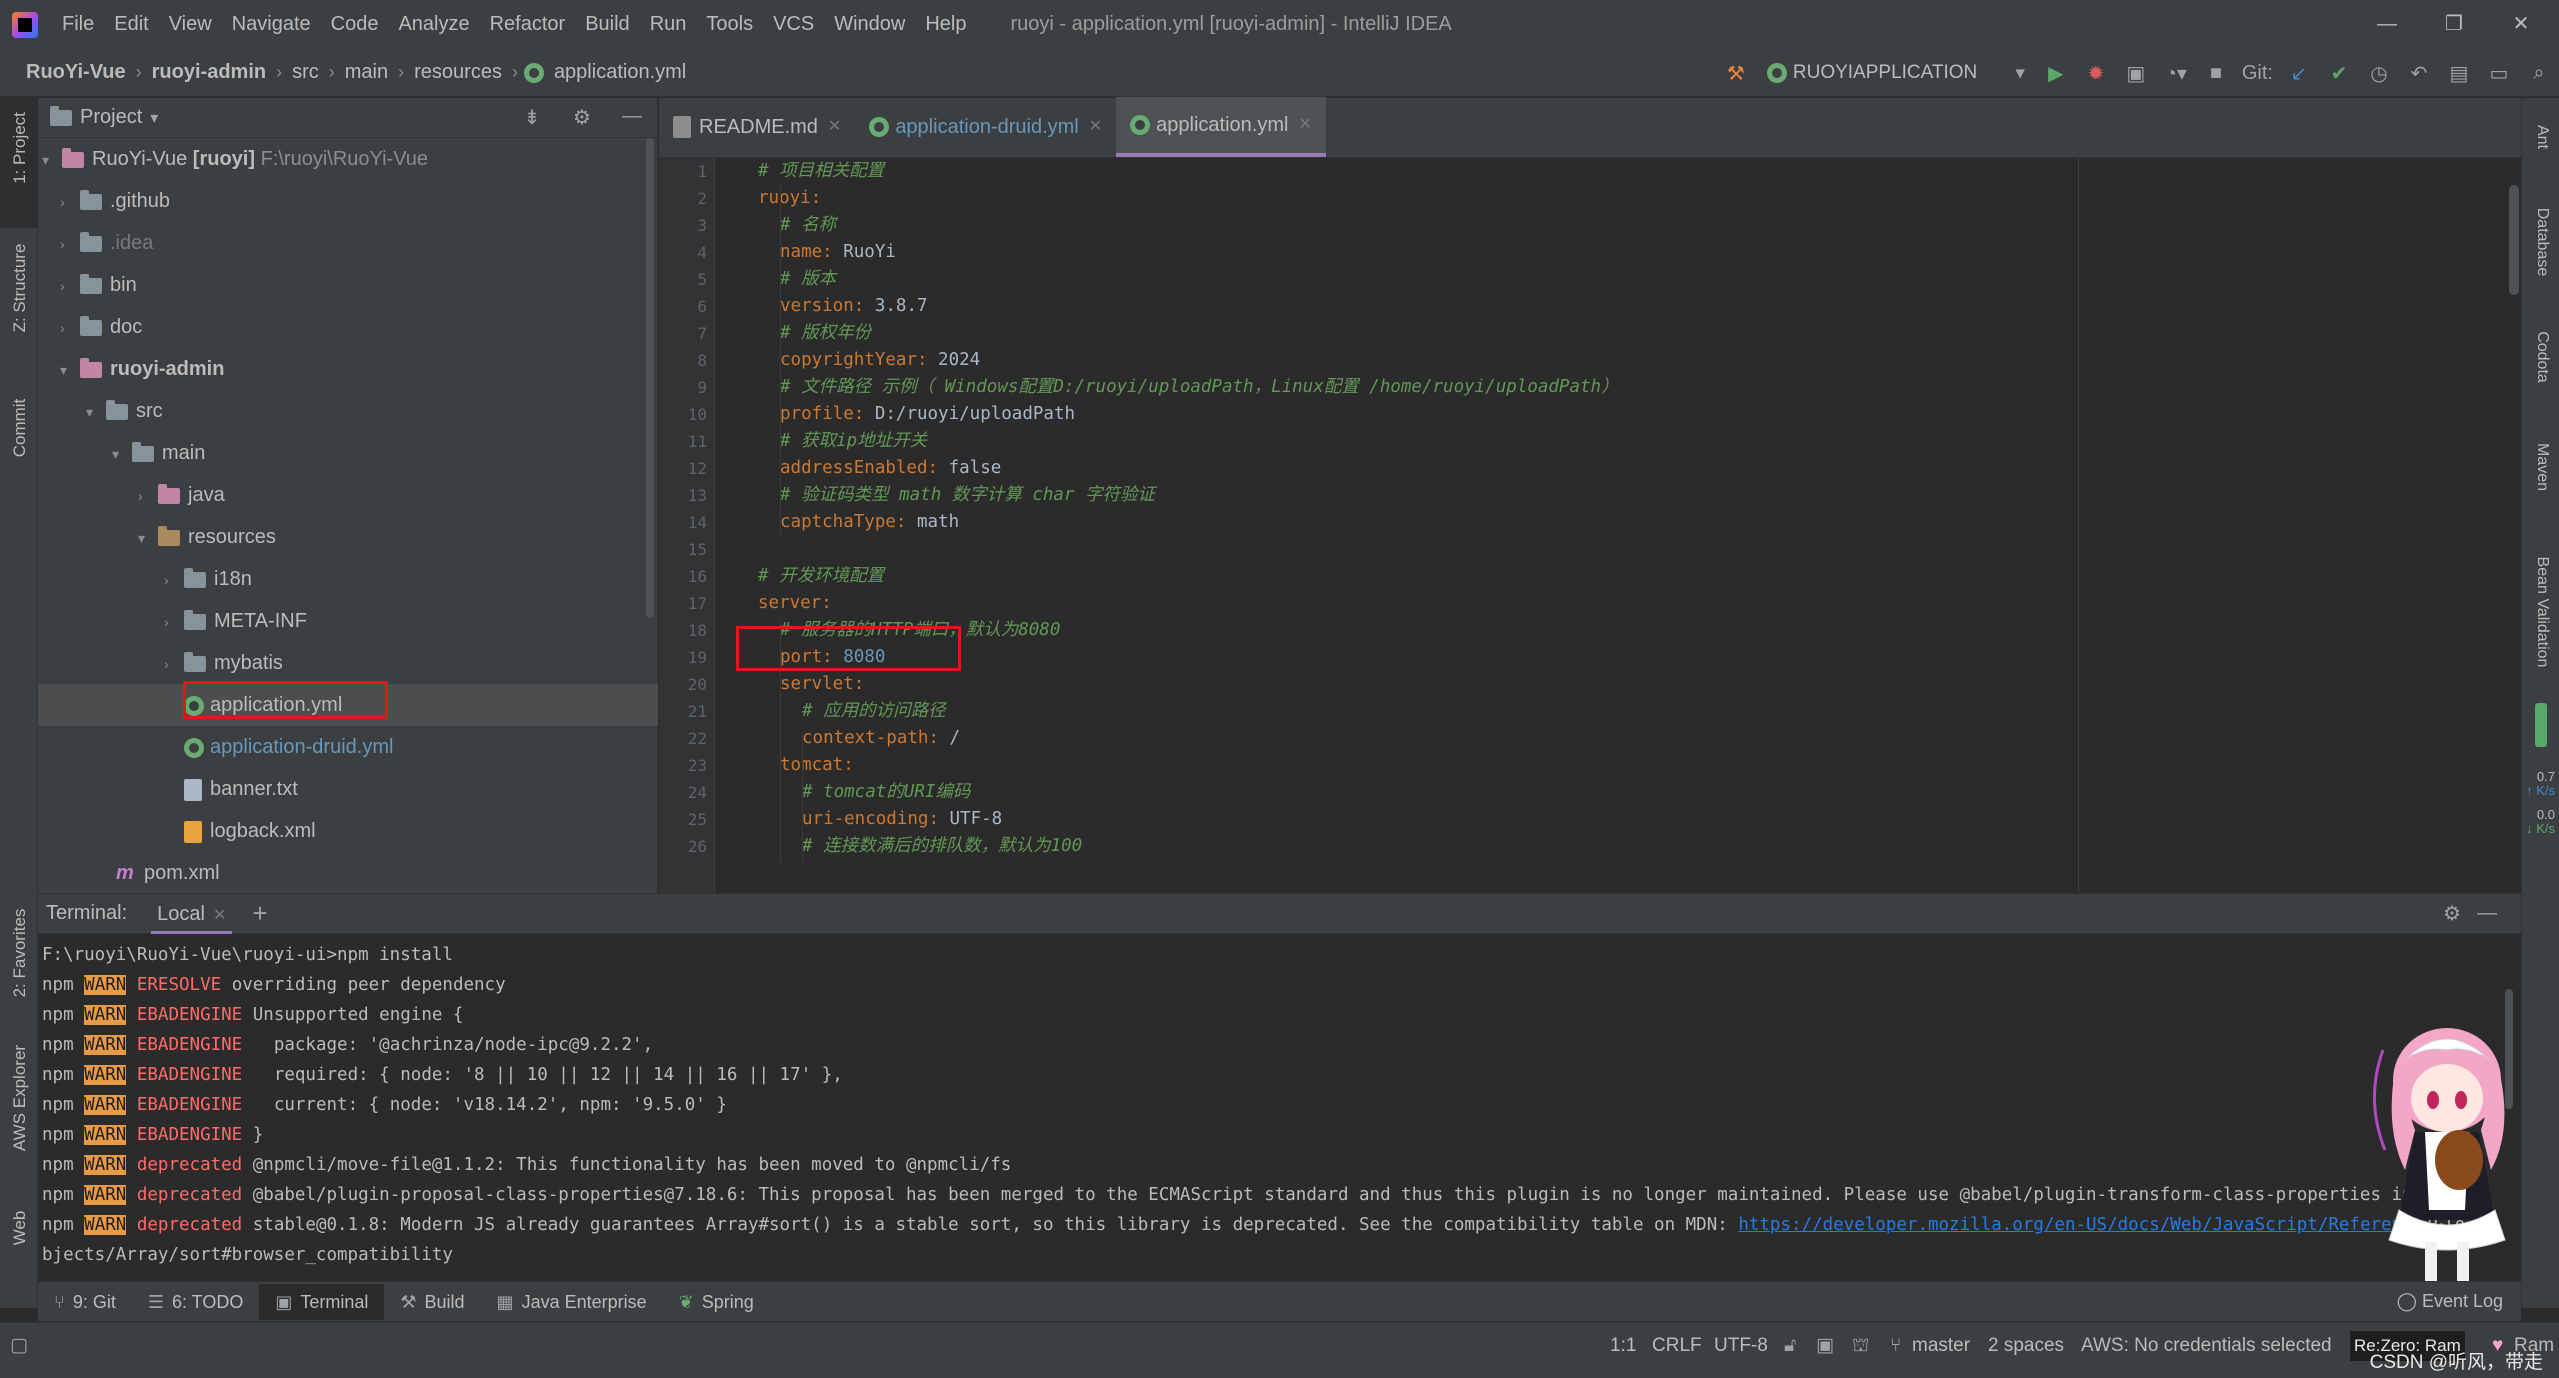 This screenshot has height=1378, width=2559. Describe the element at coordinates (458, 72) in the screenshot. I see `breadcrumb-resources: resources` at that location.